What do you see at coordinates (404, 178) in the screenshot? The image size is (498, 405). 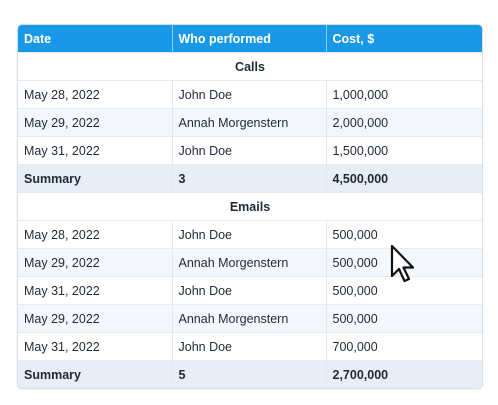 I see `summary-total-cost: 4,500,000` at bounding box center [404, 178].